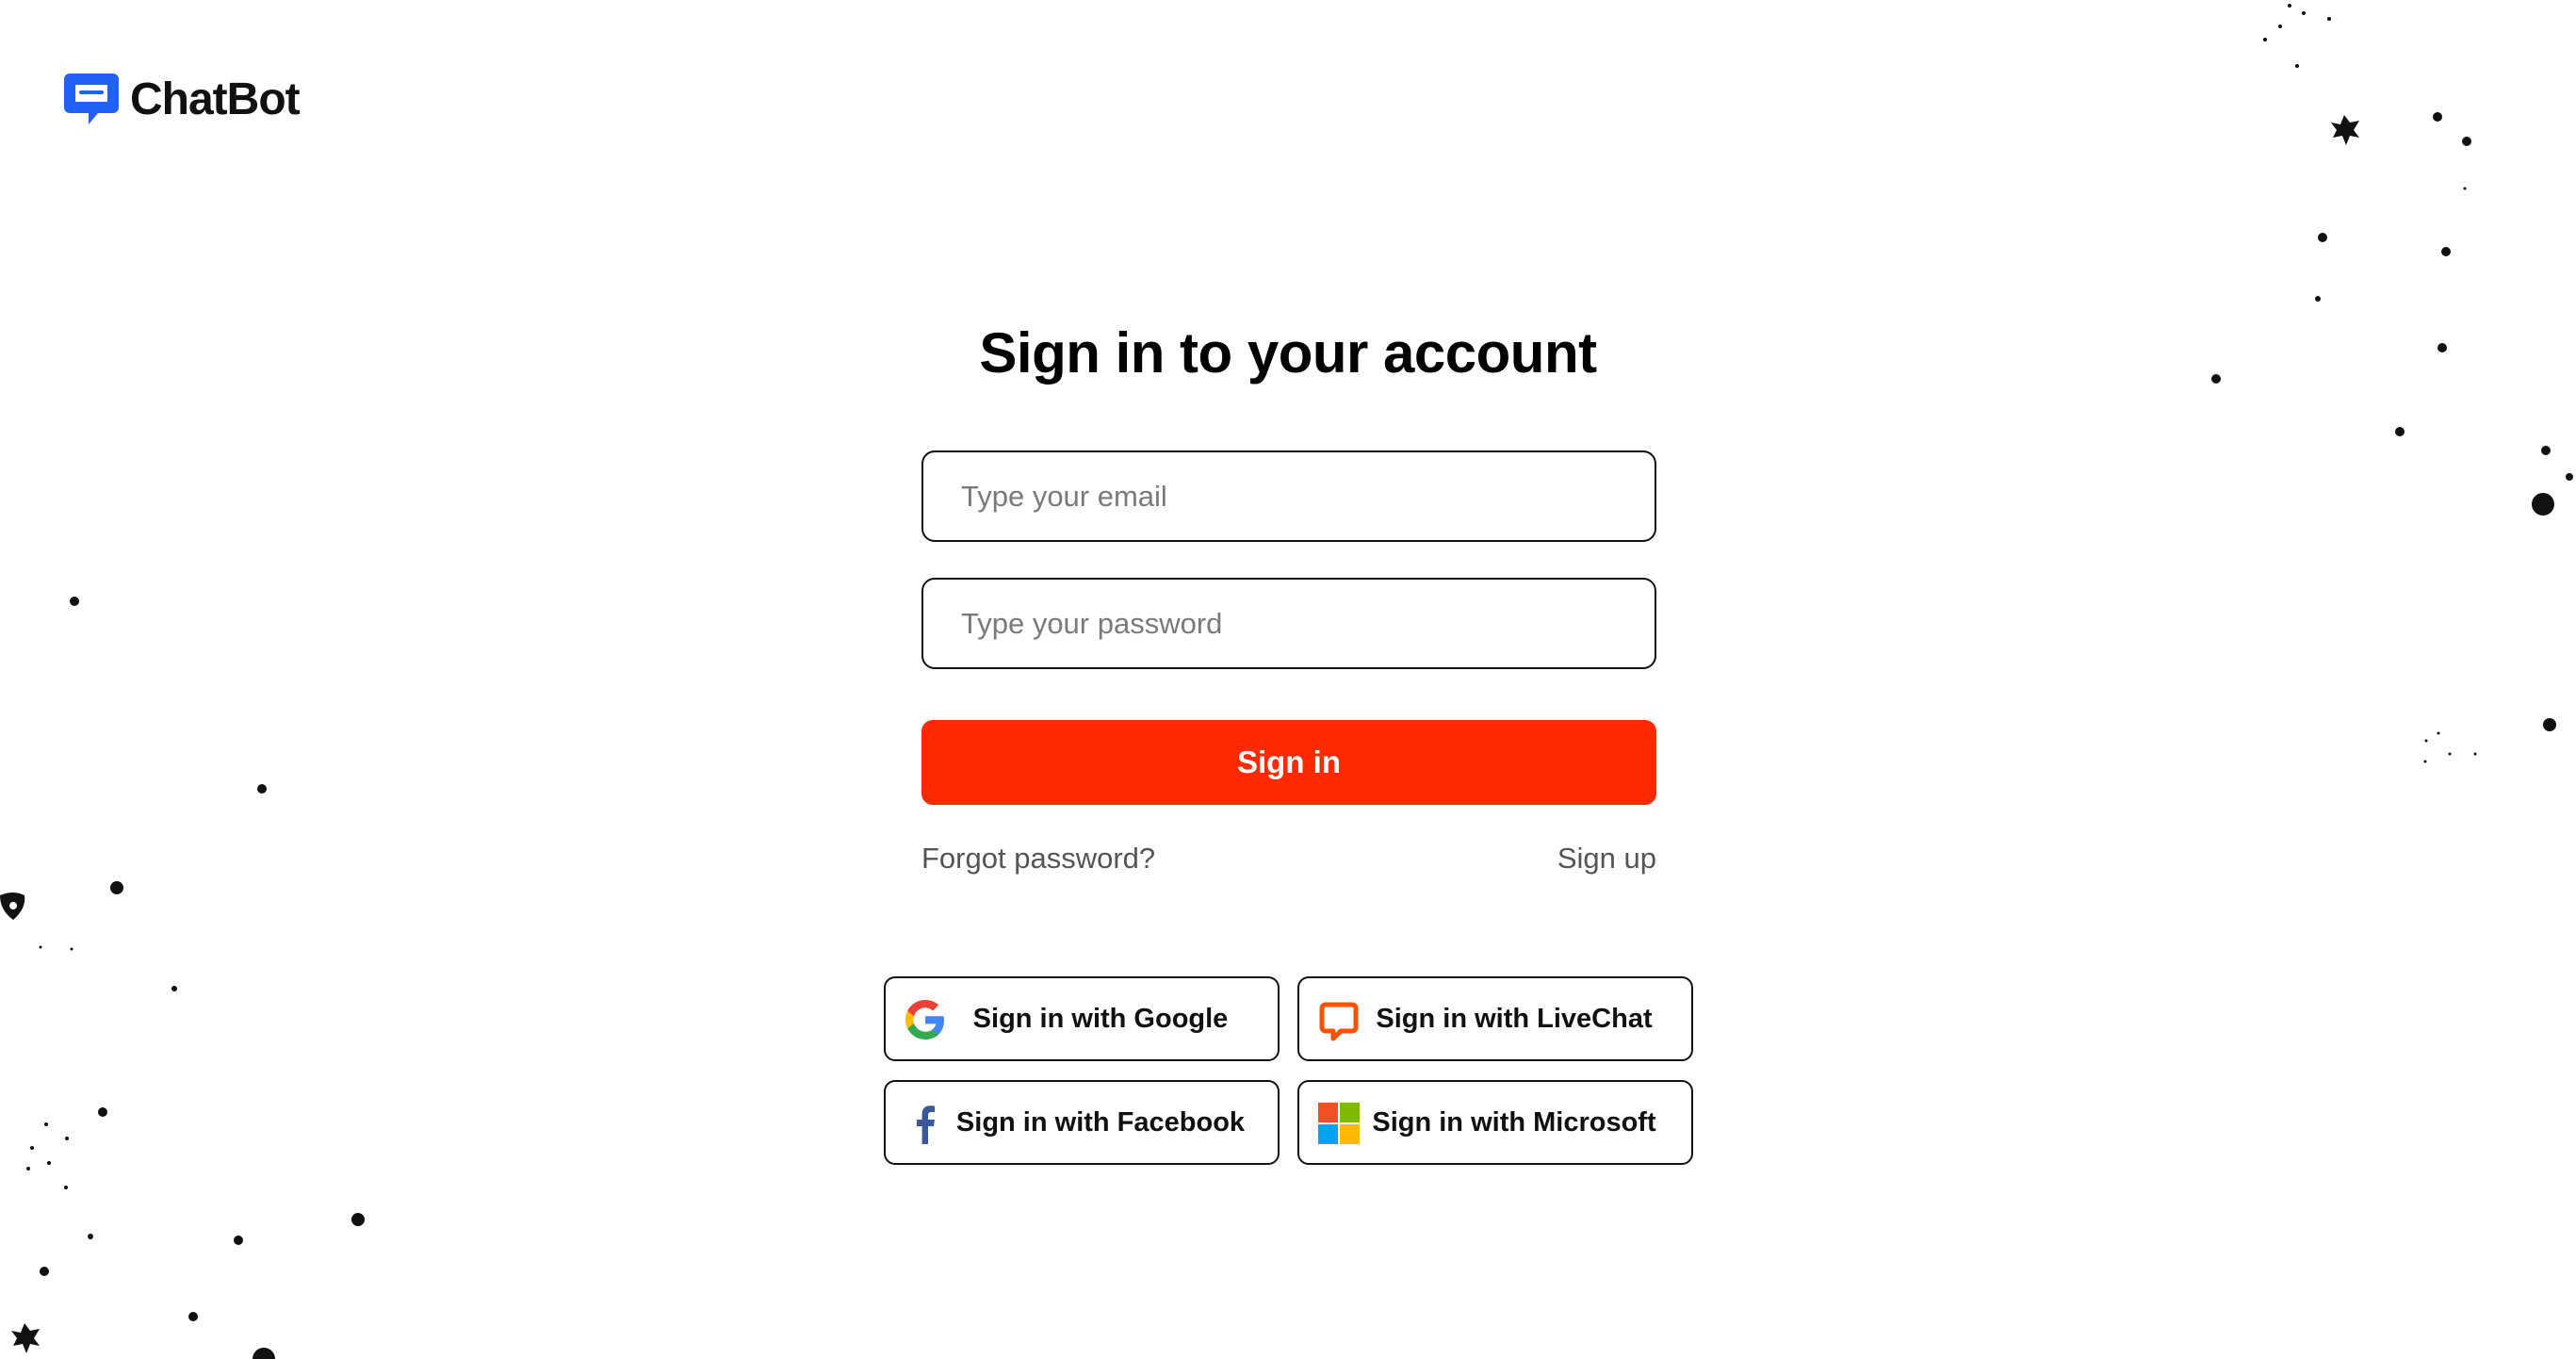 The height and width of the screenshot is (1359, 2576). What do you see at coordinates (1495, 1122) in the screenshot?
I see `sign-in-microsoft-button: Sign in with Microsoft` at bounding box center [1495, 1122].